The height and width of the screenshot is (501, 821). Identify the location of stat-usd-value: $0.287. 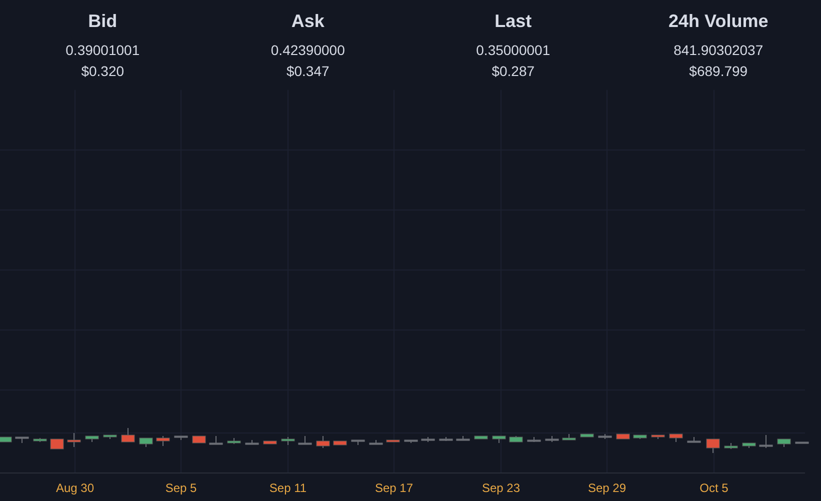
(513, 71).